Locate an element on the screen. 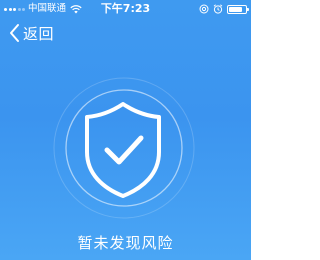 This screenshot has width=320, height=260. status-right is located at coordinates (224, 9).